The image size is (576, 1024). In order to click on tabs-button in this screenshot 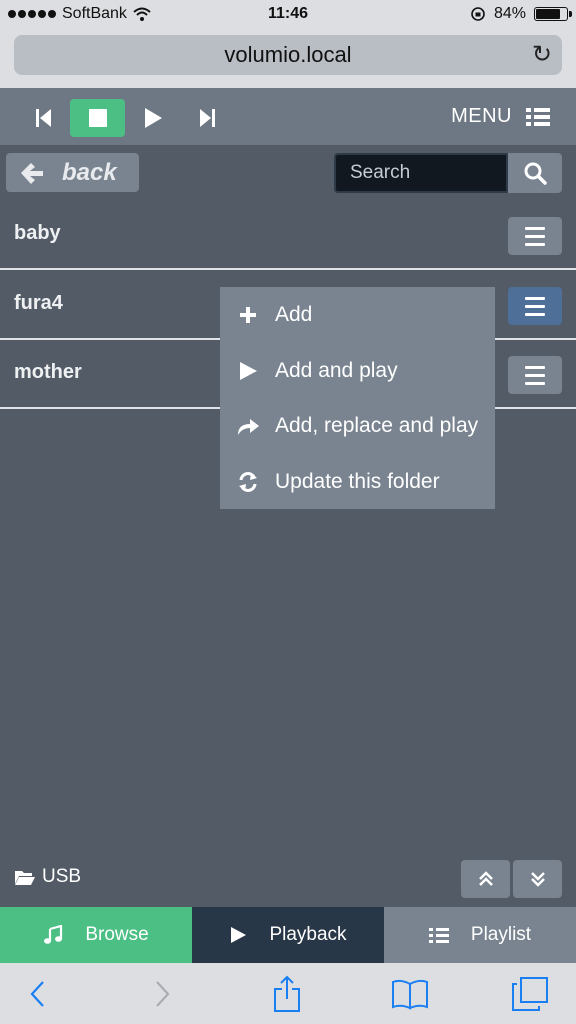, I will do `click(530, 994)`.